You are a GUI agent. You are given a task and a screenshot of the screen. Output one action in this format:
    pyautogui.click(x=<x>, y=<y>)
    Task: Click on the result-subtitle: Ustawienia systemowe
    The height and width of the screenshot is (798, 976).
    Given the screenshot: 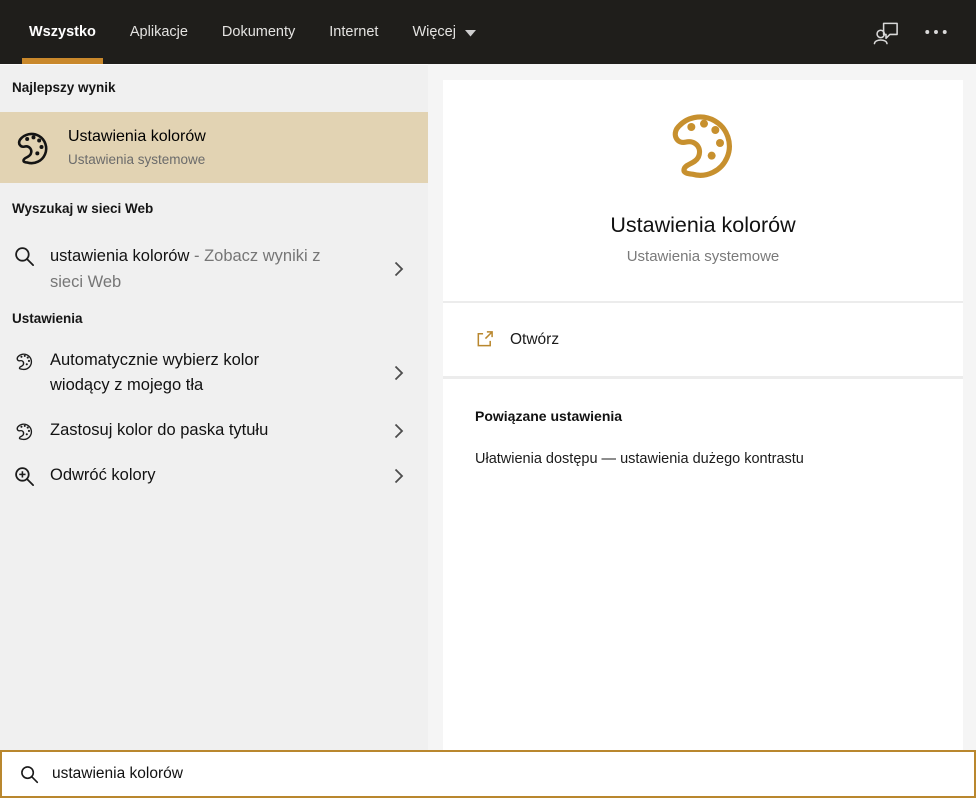 What is the action you would take?
    pyautogui.click(x=137, y=159)
    